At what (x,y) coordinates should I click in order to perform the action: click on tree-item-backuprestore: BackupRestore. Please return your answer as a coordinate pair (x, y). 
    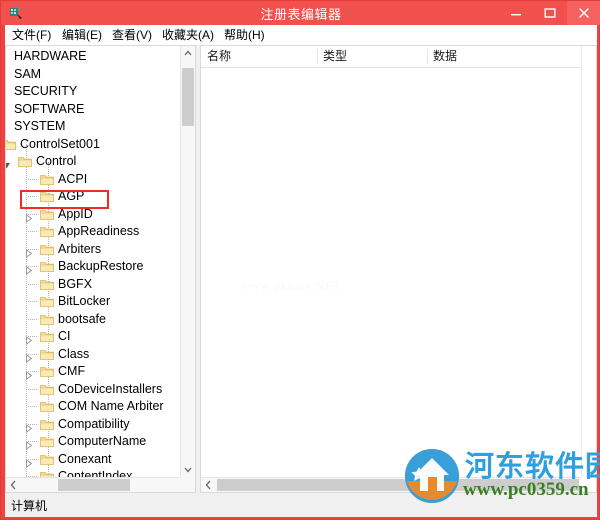
    Looking at the image, I should click on (94, 266).